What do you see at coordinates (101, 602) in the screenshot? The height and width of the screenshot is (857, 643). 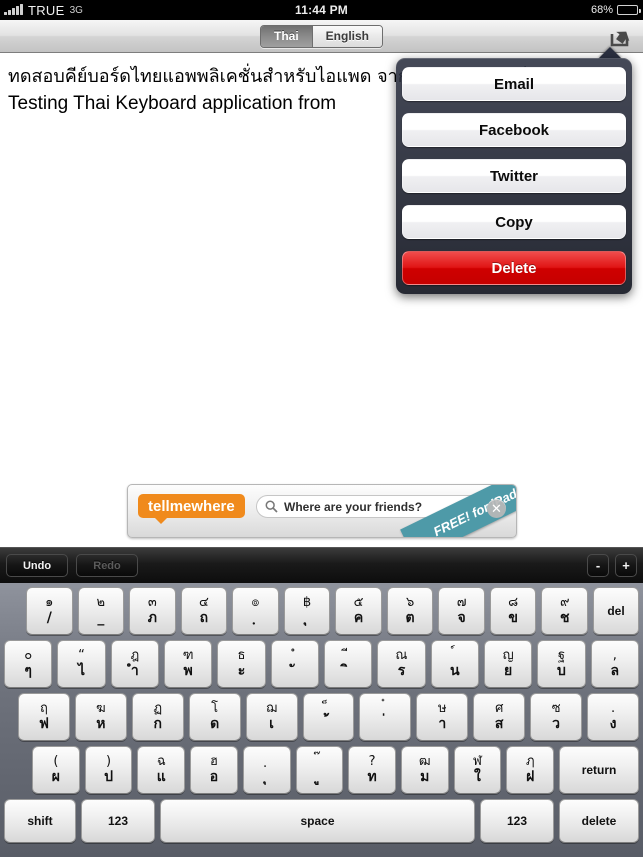 I see `key-top-label: ๒` at bounding box center [101, 602].